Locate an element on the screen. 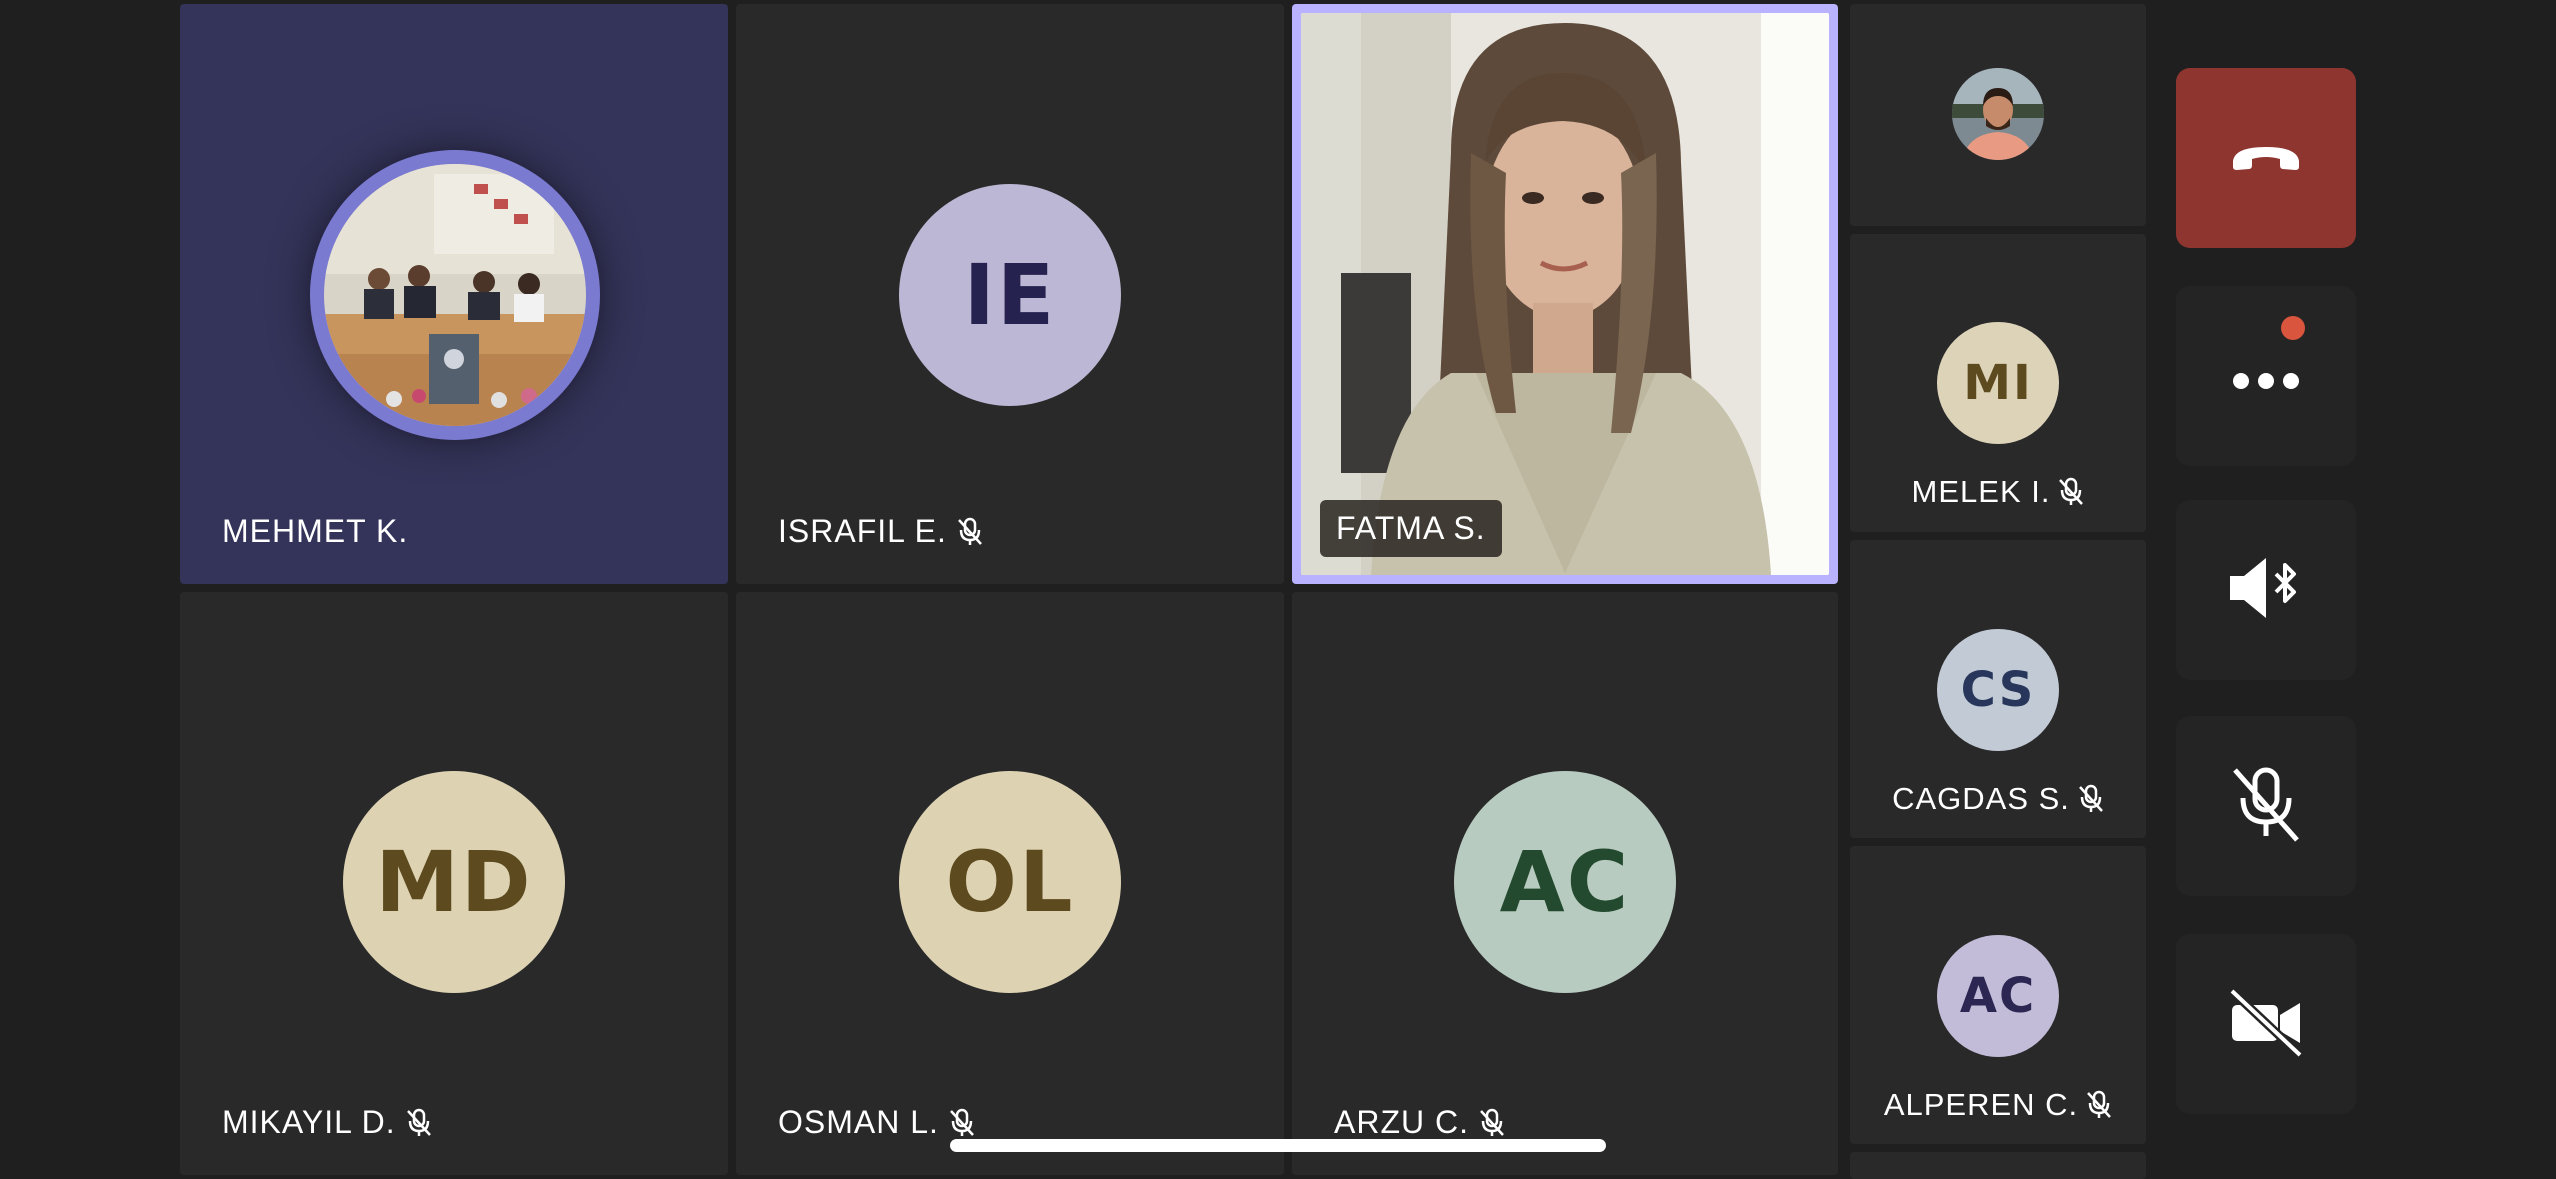 This screenshot has height=1179, width=2556. avatar-initials: MI is located at coordinates (1998, 383).